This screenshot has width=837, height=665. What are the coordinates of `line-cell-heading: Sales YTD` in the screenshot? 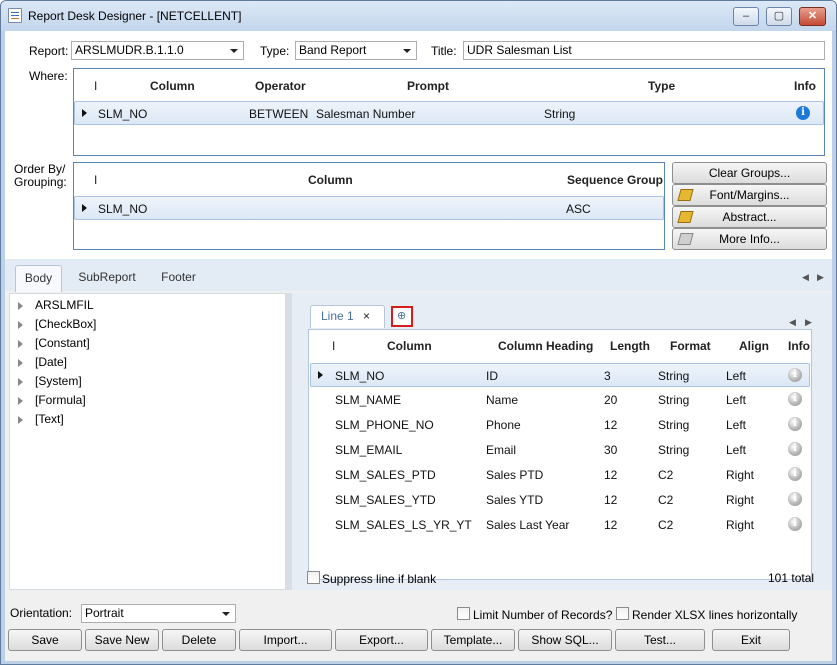 It's located at (515, 500).